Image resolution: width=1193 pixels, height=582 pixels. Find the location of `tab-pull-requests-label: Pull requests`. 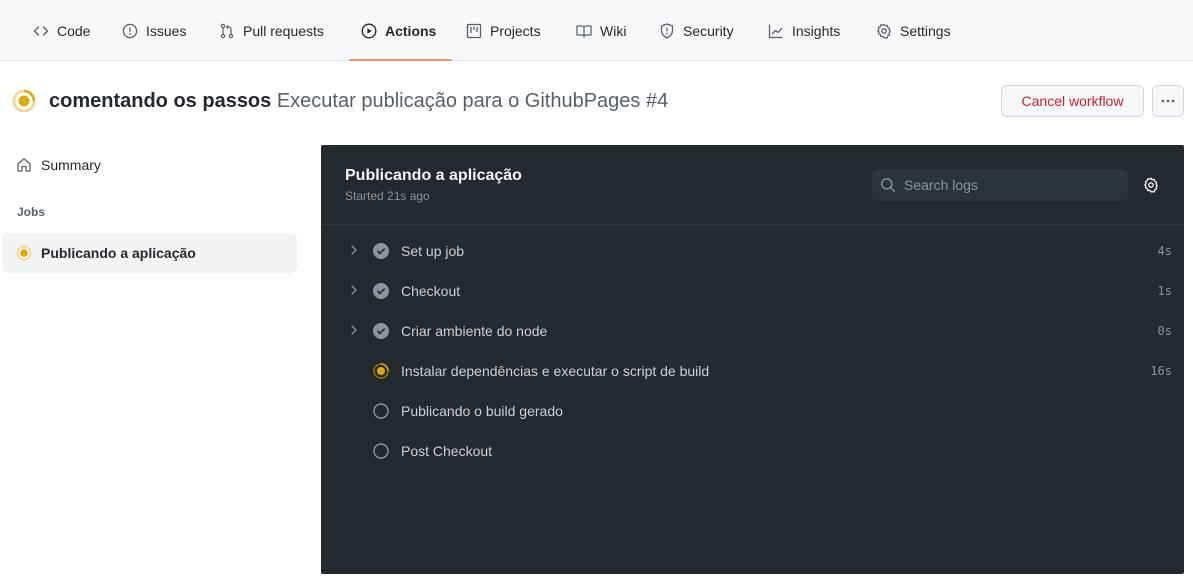

tab-pull-requests-label: Pull requests is located at coordinates (283, 30).